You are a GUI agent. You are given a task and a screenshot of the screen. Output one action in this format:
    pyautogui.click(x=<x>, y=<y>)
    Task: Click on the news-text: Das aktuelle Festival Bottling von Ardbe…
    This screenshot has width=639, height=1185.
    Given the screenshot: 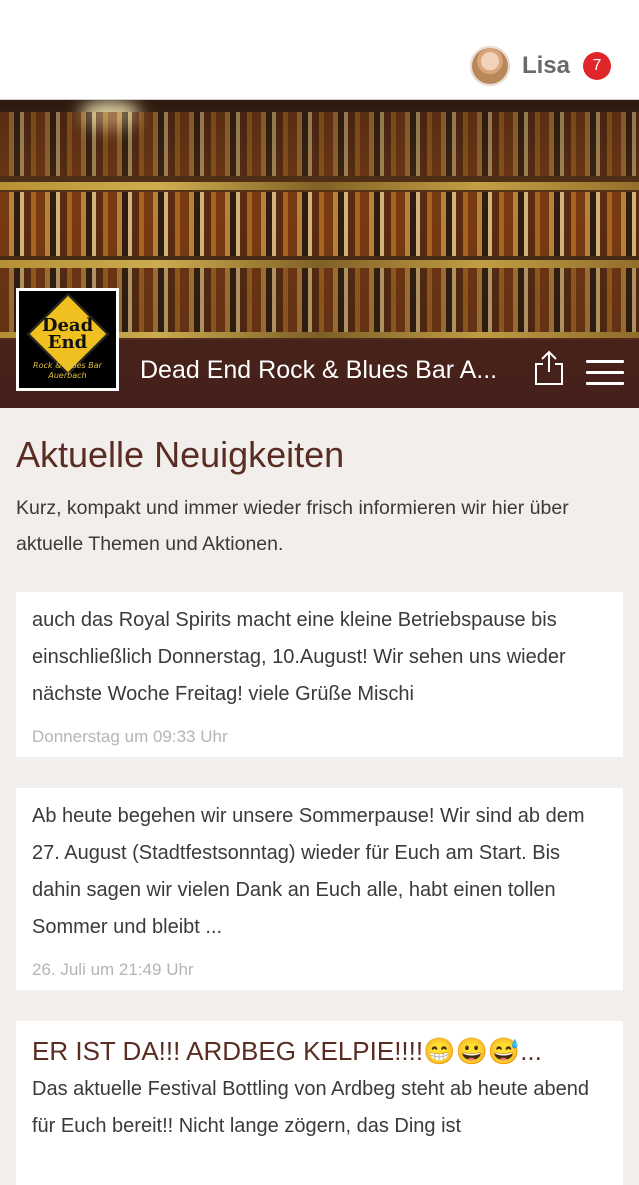 What is the action you would take?
    pyautogui.click(x=311, y=1107)
    